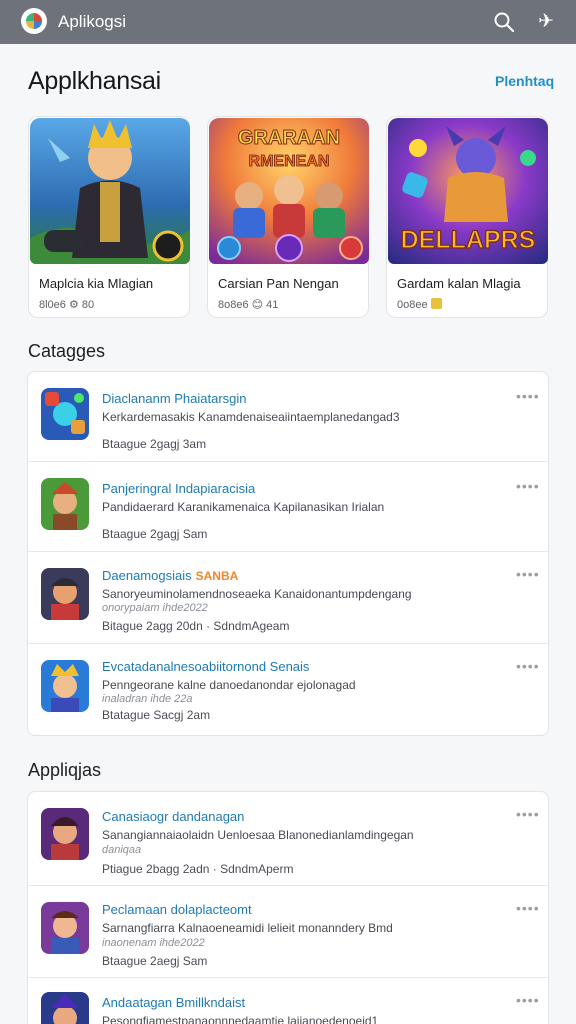 This screenshot has width=576, height=1024. What do you see at coordinates (173, 816) in the screenshot?
I see `list-item-title: Canasiaogr dandanagan` at bounding box center [173, 816].